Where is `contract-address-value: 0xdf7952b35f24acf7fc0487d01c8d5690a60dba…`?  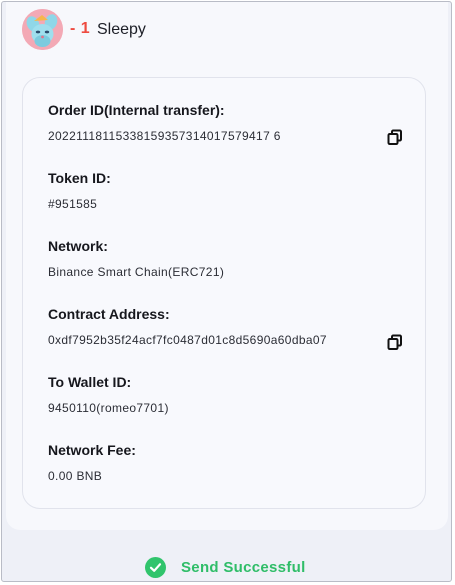 contract-address-value: 0xdf7952b35f24acf7fc0487d01c8d5690a60dba… is located at coordinates (187, 340).